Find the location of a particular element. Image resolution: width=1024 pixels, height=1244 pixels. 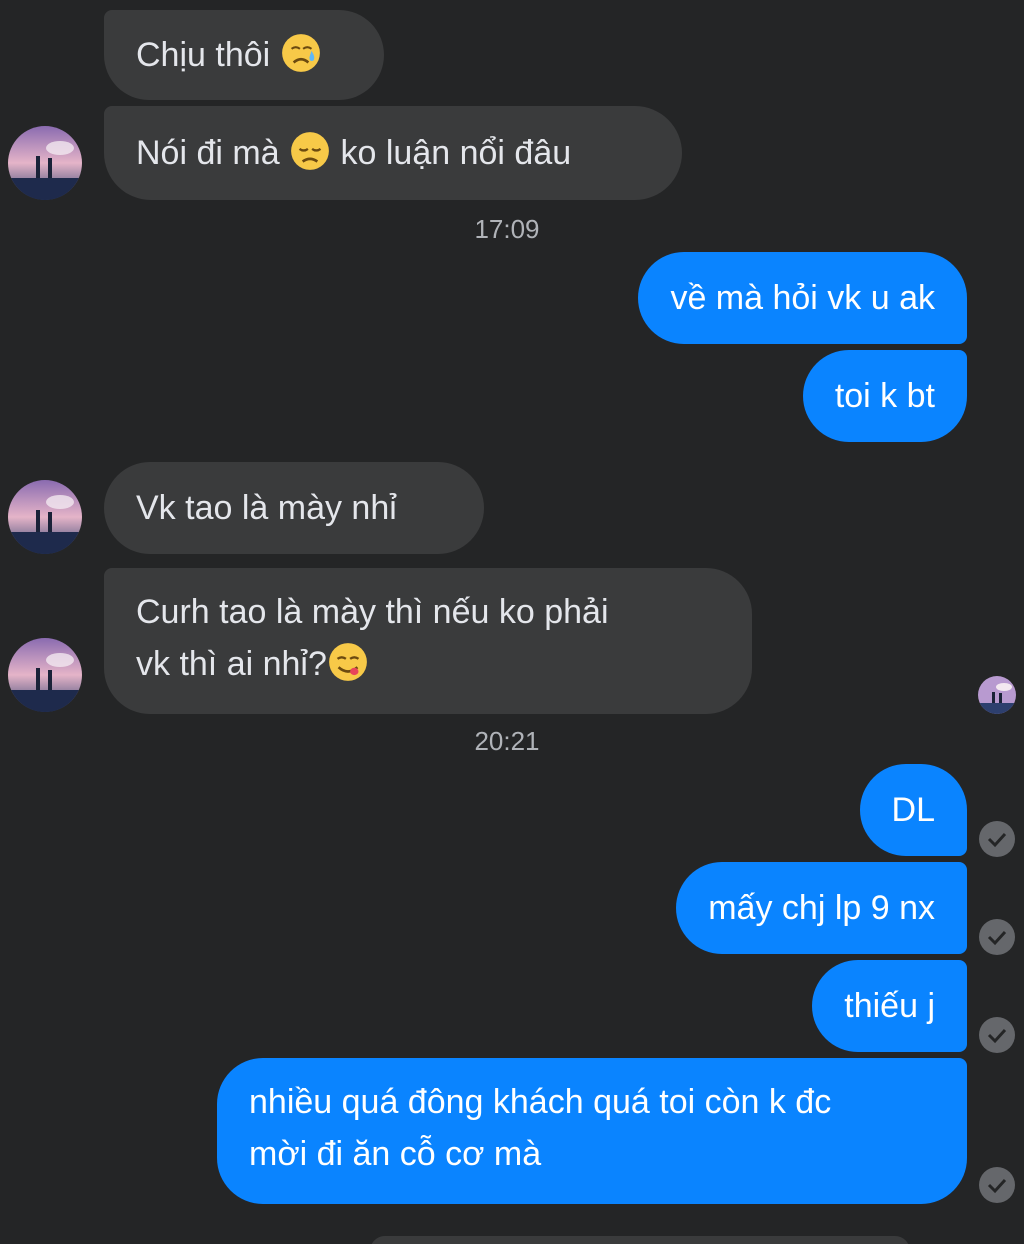

message-text: toi k bt is located at coordinates (884, 396).